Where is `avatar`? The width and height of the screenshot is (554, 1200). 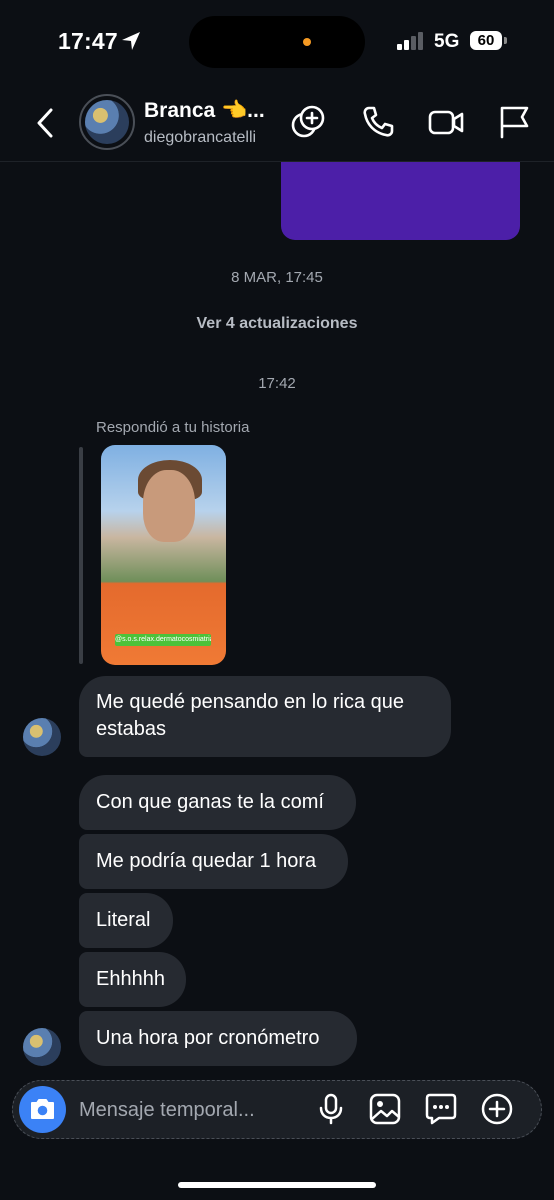 avatar is located at coordinates (107, 122).